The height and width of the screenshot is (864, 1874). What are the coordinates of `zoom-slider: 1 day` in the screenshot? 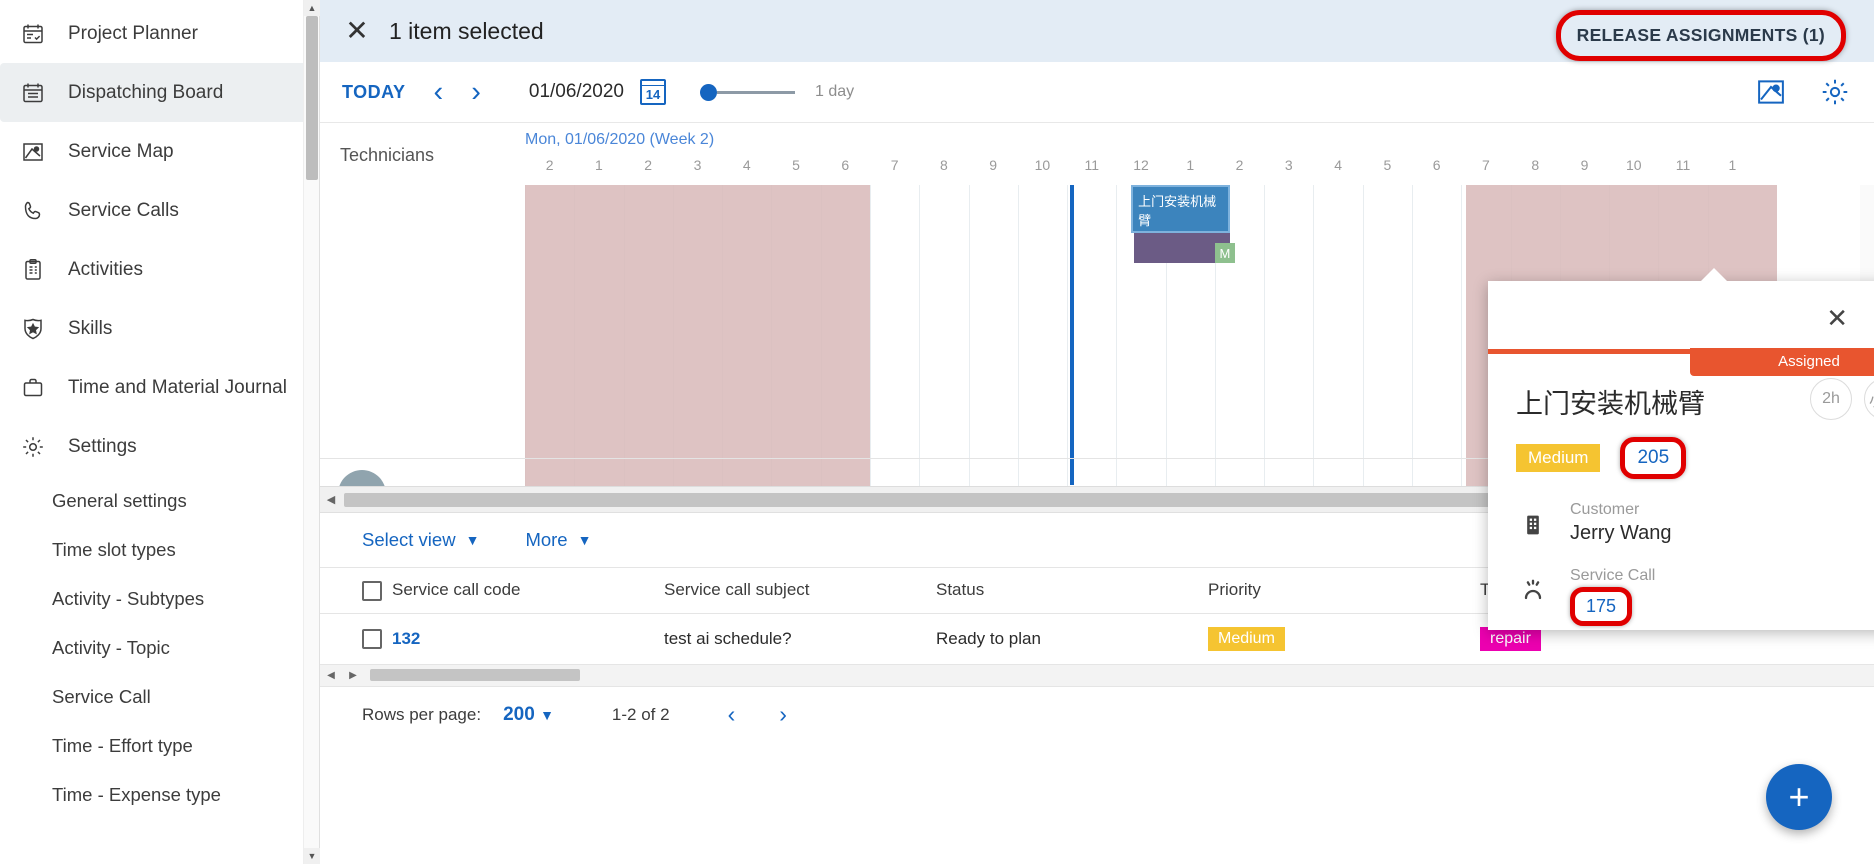 It's located at (776, 92).